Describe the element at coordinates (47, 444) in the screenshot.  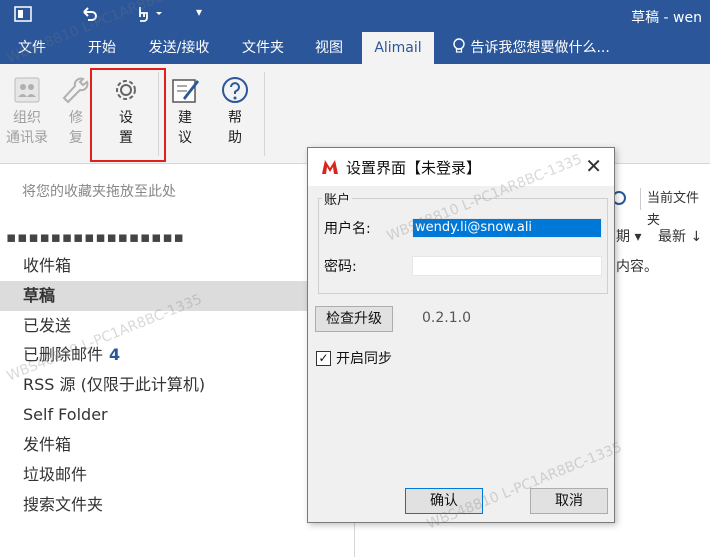
I see `folder-label: 发件箱` at that location.